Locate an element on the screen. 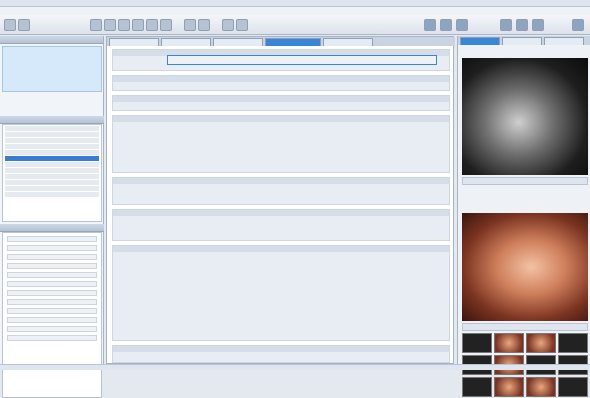 The height and width of the screenshot is (398, 590). indication-input is located at coordinates (302, 60).